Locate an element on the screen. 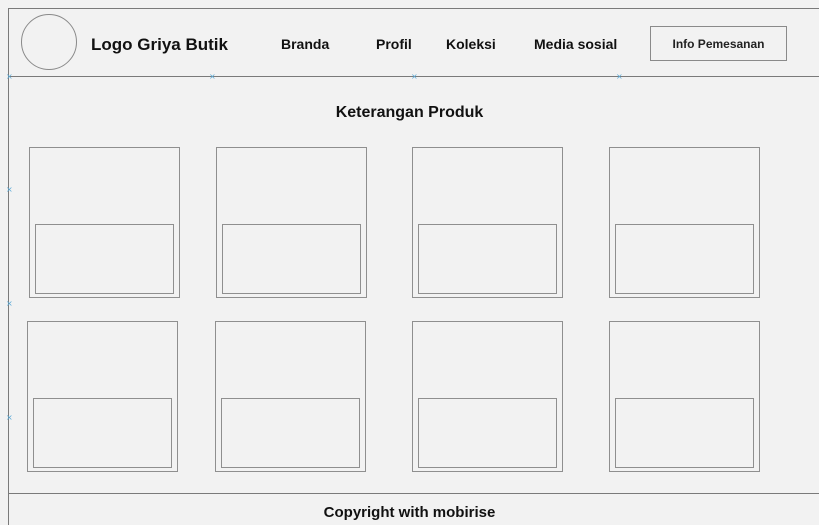 The width and height of the screenshot is (819, 525). order-info-label: Info Pemesanan is located at coordinates (718, 43).